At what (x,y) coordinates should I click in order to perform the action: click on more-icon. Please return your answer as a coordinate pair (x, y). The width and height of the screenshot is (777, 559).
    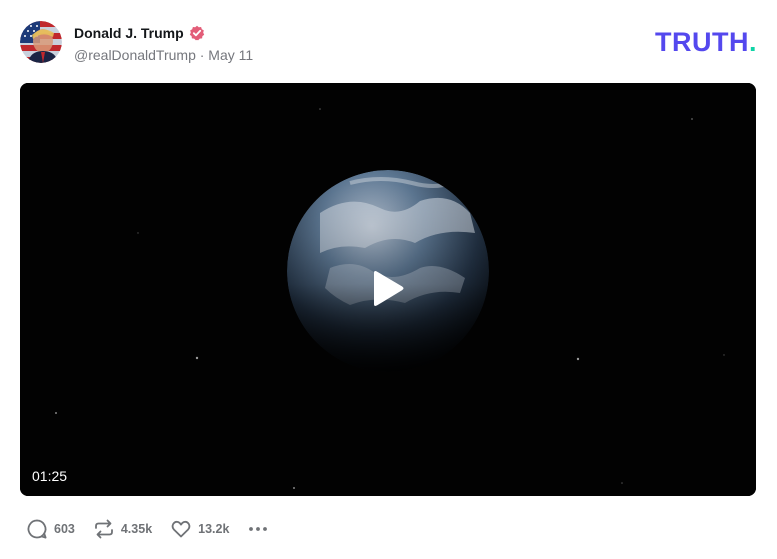
    Looking at the image, I should click on (258, 529).